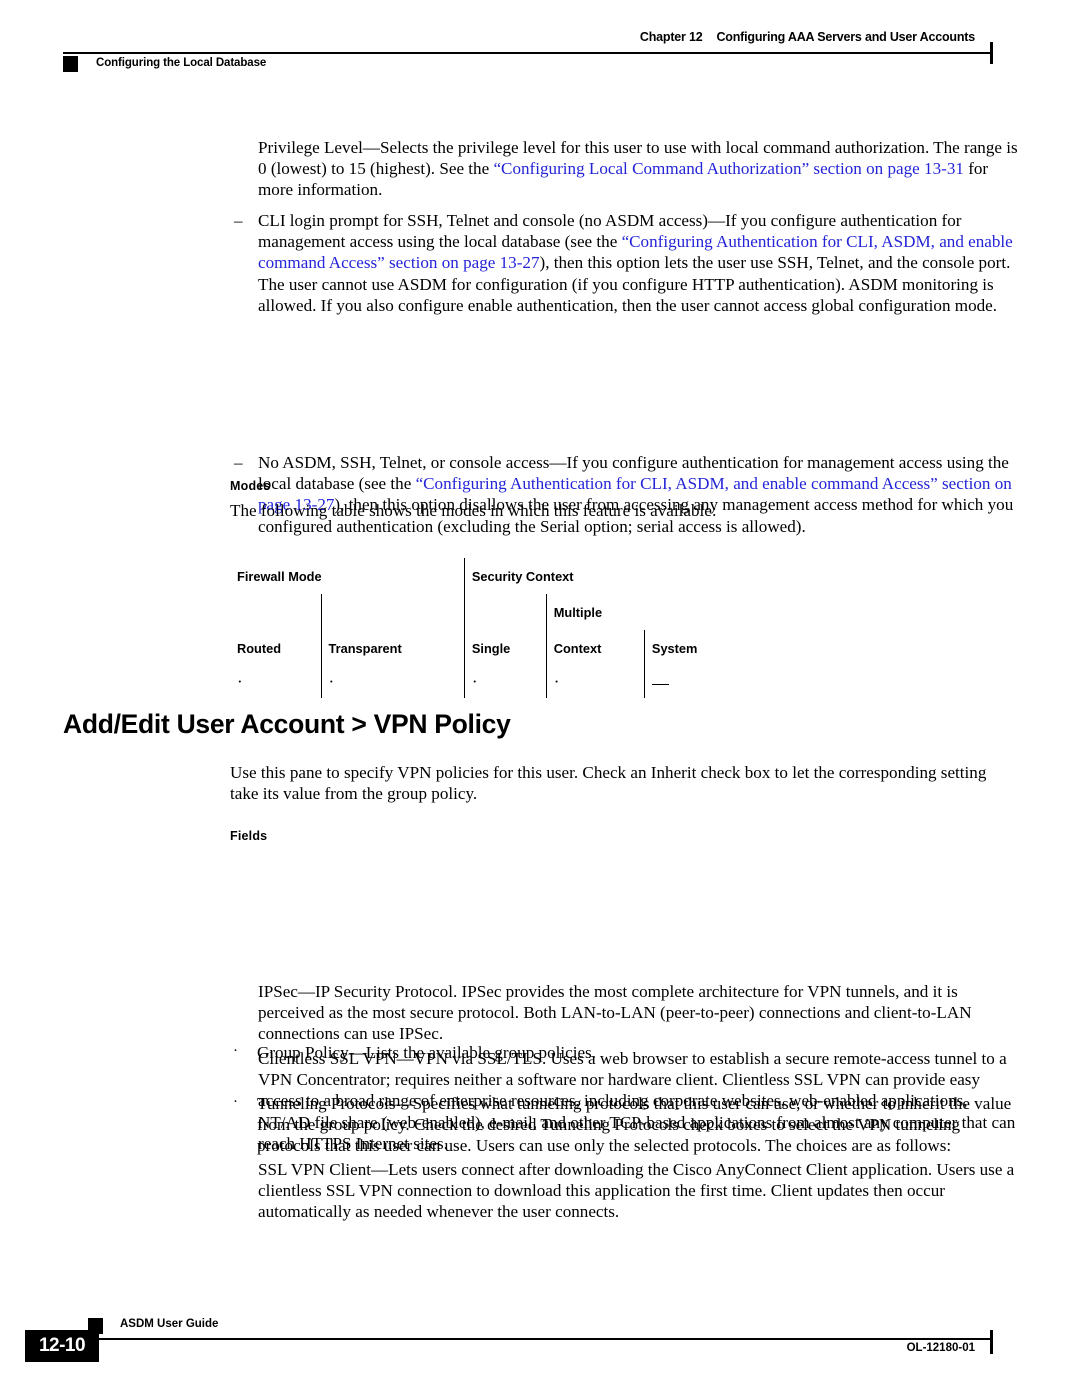 The height and width of the screenshot is (1397, 1080). I want to click on table-cell-single-value: ·, so click(505, 682).